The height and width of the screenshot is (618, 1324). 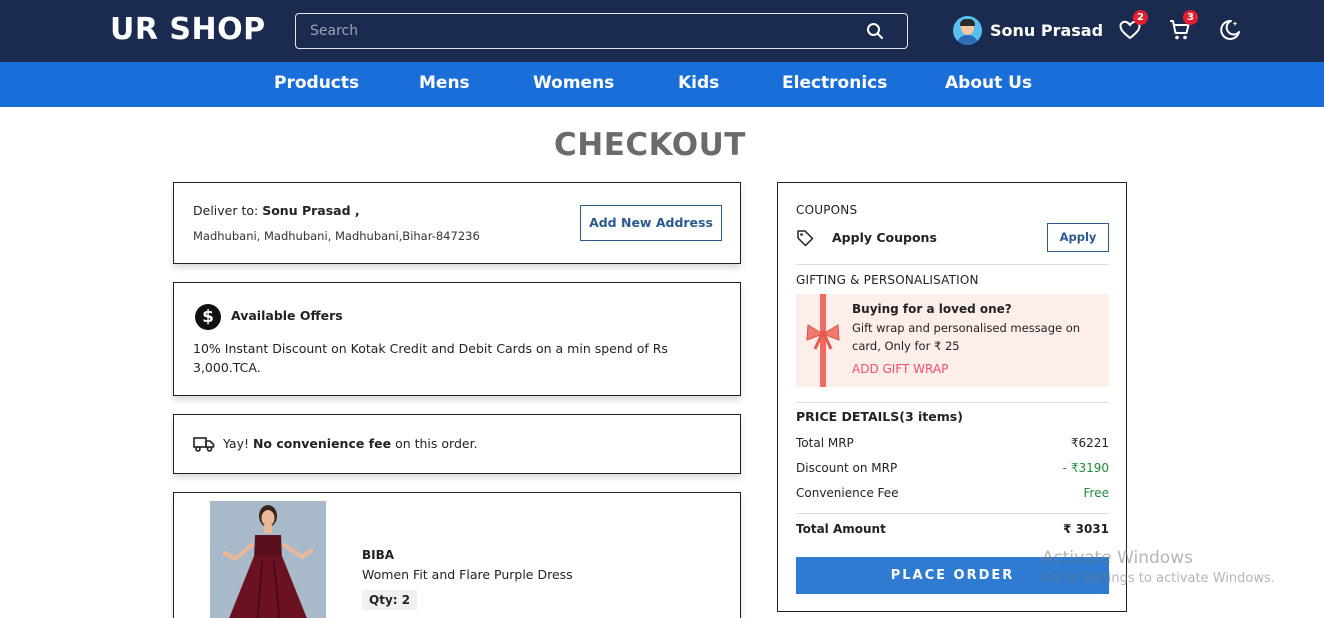 What do you see at coordinates (879, 416) in the screenshot?
I see `price-details-heading: PRICE DETAILS(3 items)` at bounding box center [879, 416].